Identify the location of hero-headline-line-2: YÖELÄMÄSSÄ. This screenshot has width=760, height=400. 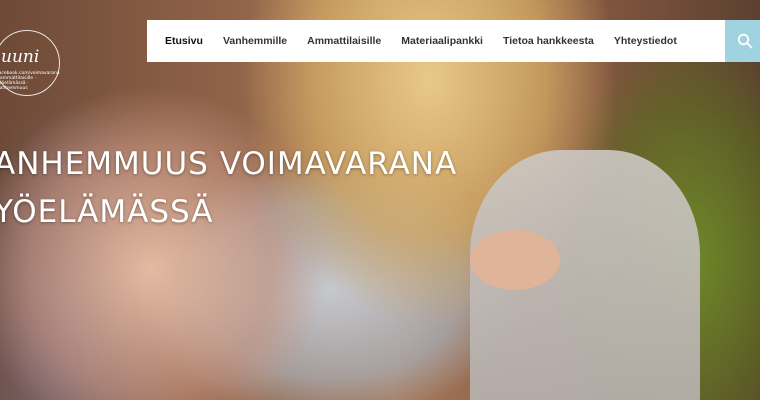
(107, 212).